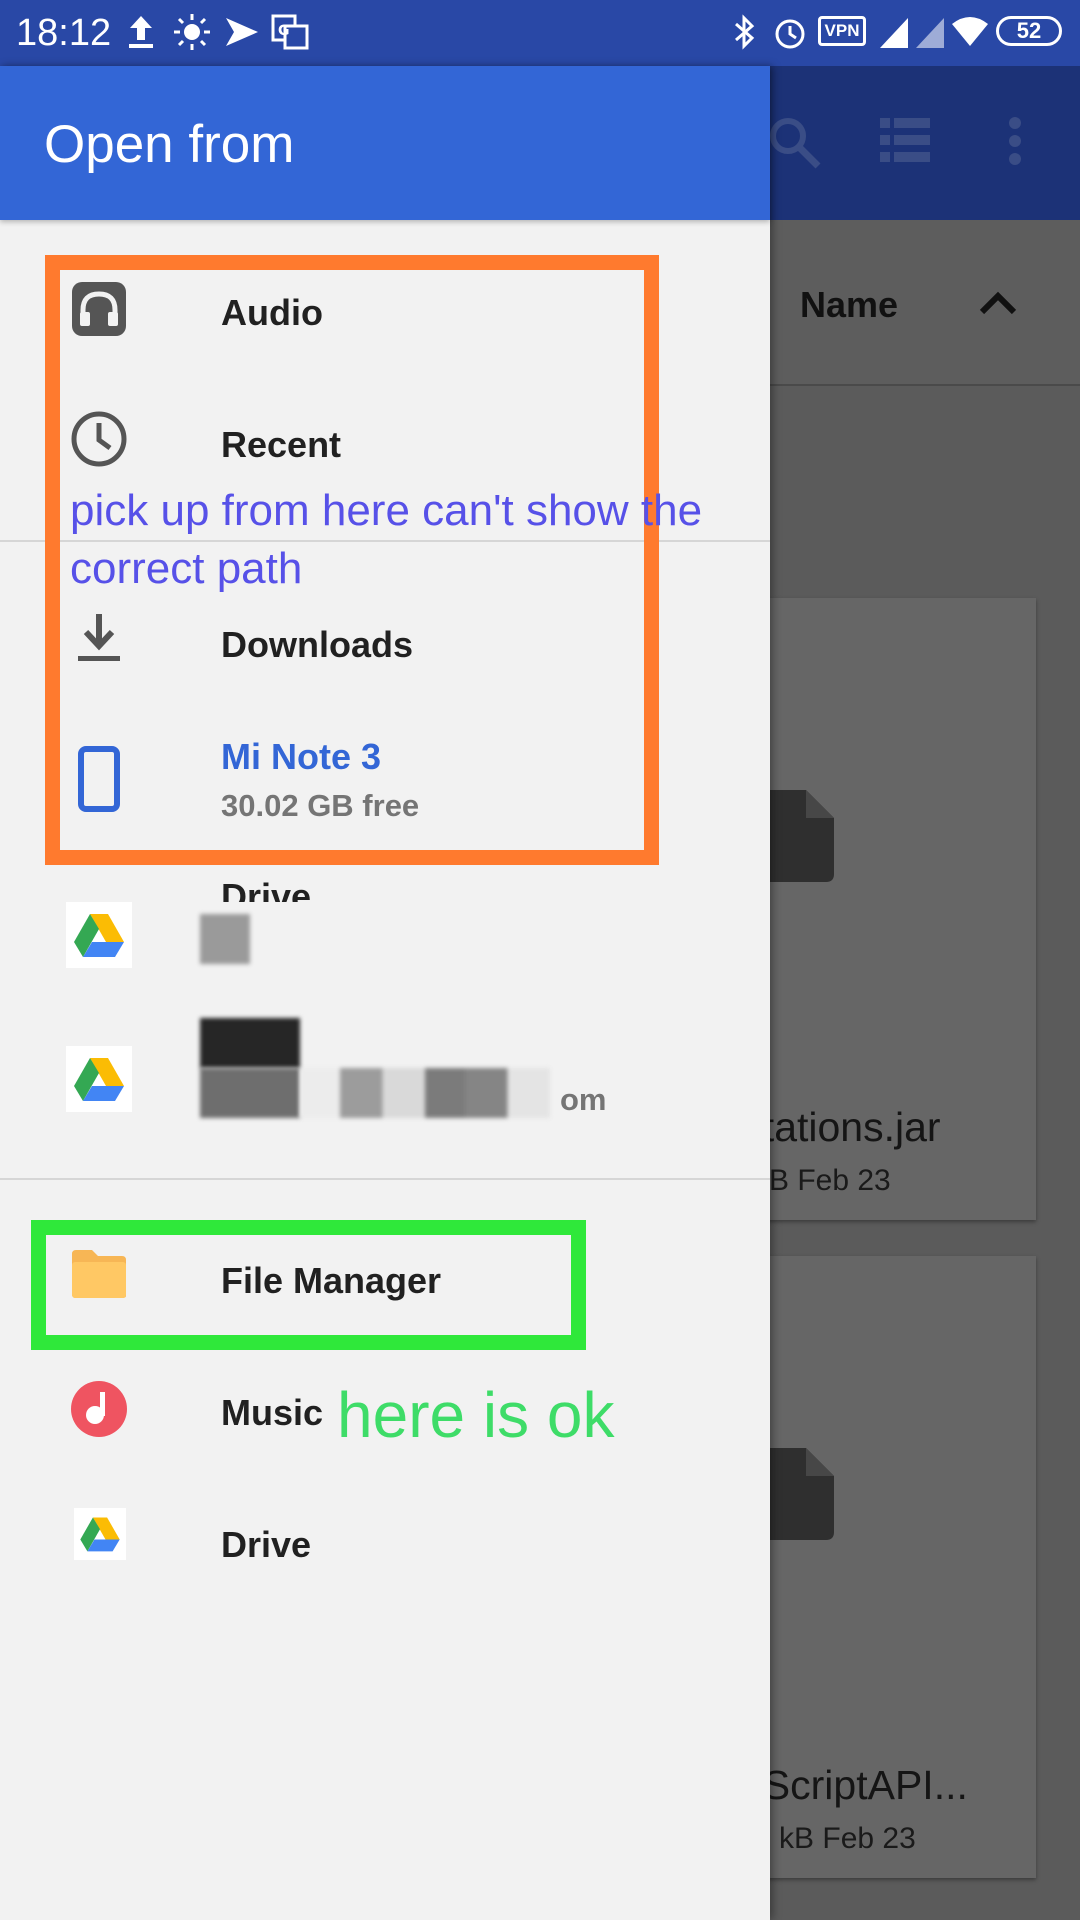 The height and width of the screenshot is (1920, 1080). What do you see at coordinates (99, 1409) in the screenshot?
I see `music-icon` at bounding box center [99, 1409].